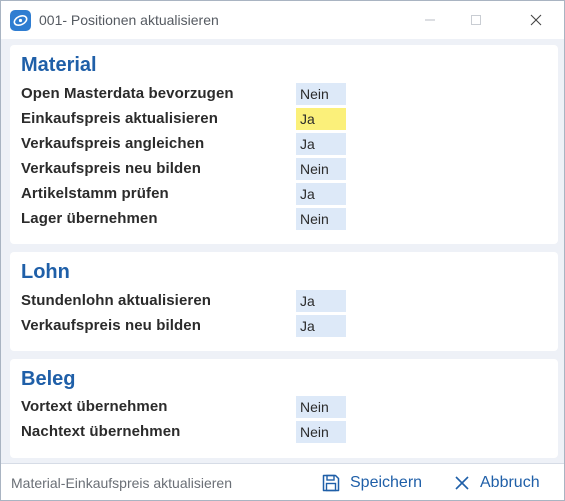 This screenshot has width=565, height=501. Describe the element at coordinates (59, 65) in the screenshot. I see `section-title-material: Material` at that location.